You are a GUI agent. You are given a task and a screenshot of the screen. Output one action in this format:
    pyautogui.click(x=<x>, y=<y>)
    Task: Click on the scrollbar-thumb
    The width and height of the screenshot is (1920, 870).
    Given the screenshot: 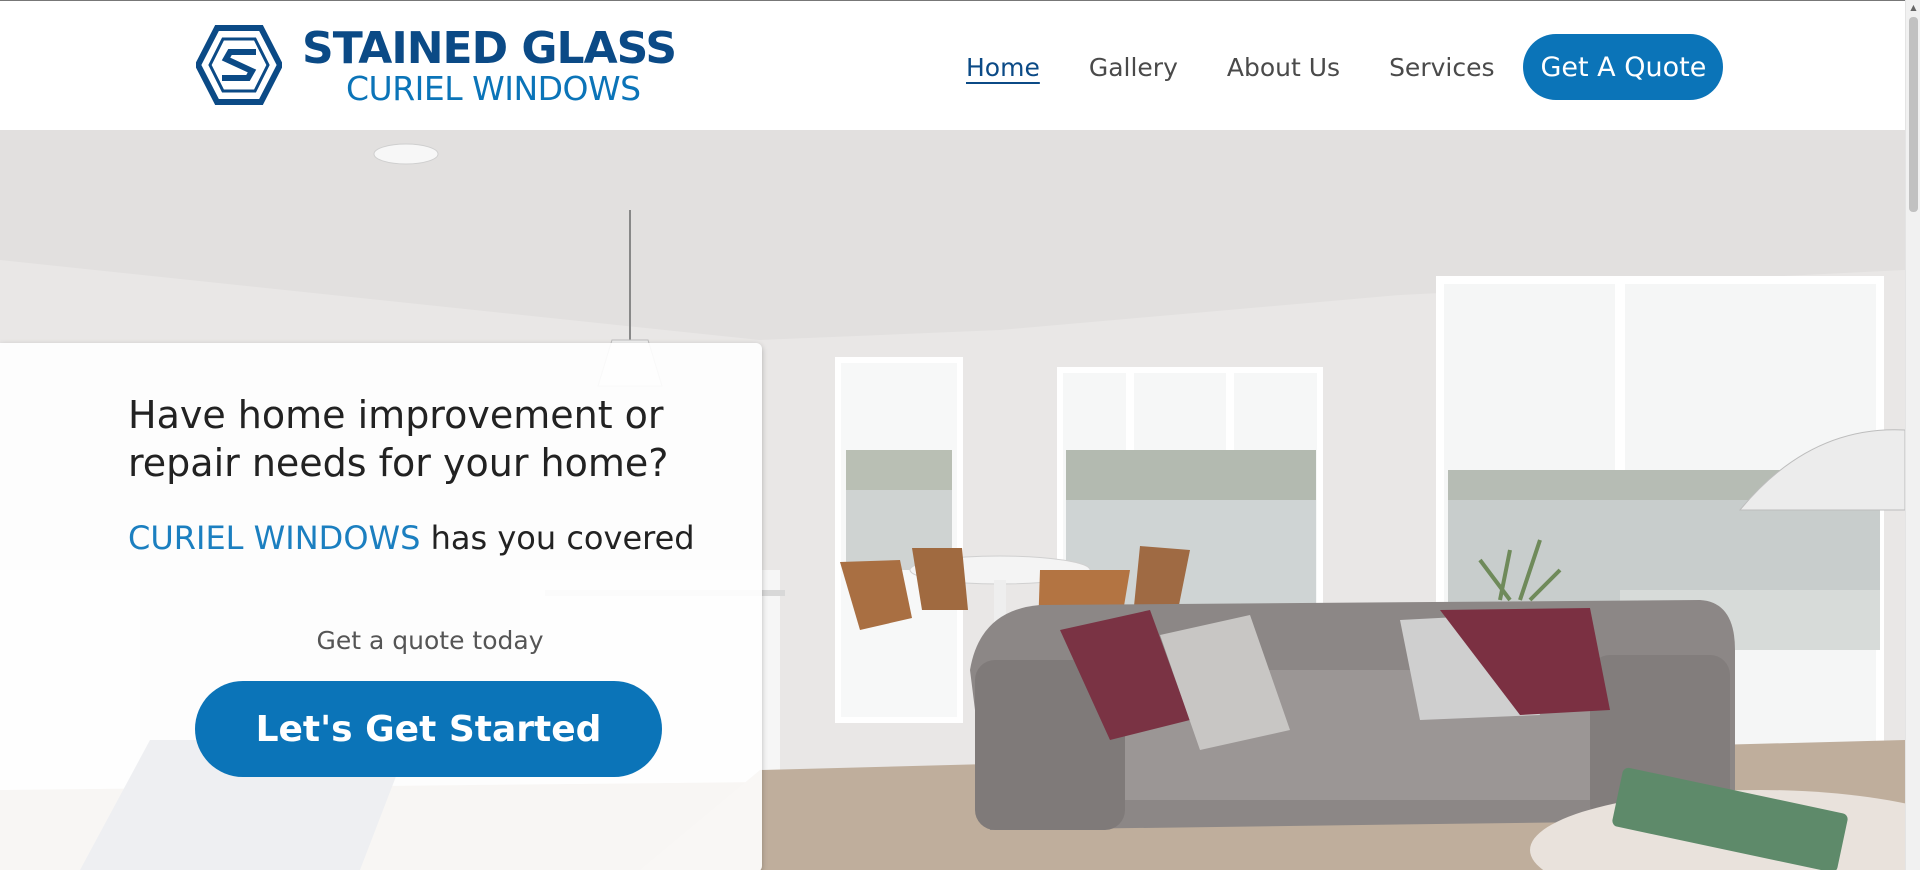 What is the action you would take?
    pyautogui.click(x=1913, y=114)
    